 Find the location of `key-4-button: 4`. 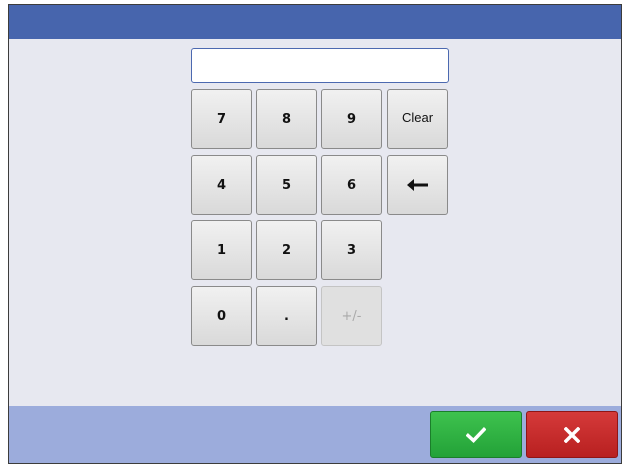

key-4-button: 4 is located at coordinates (221, 185).